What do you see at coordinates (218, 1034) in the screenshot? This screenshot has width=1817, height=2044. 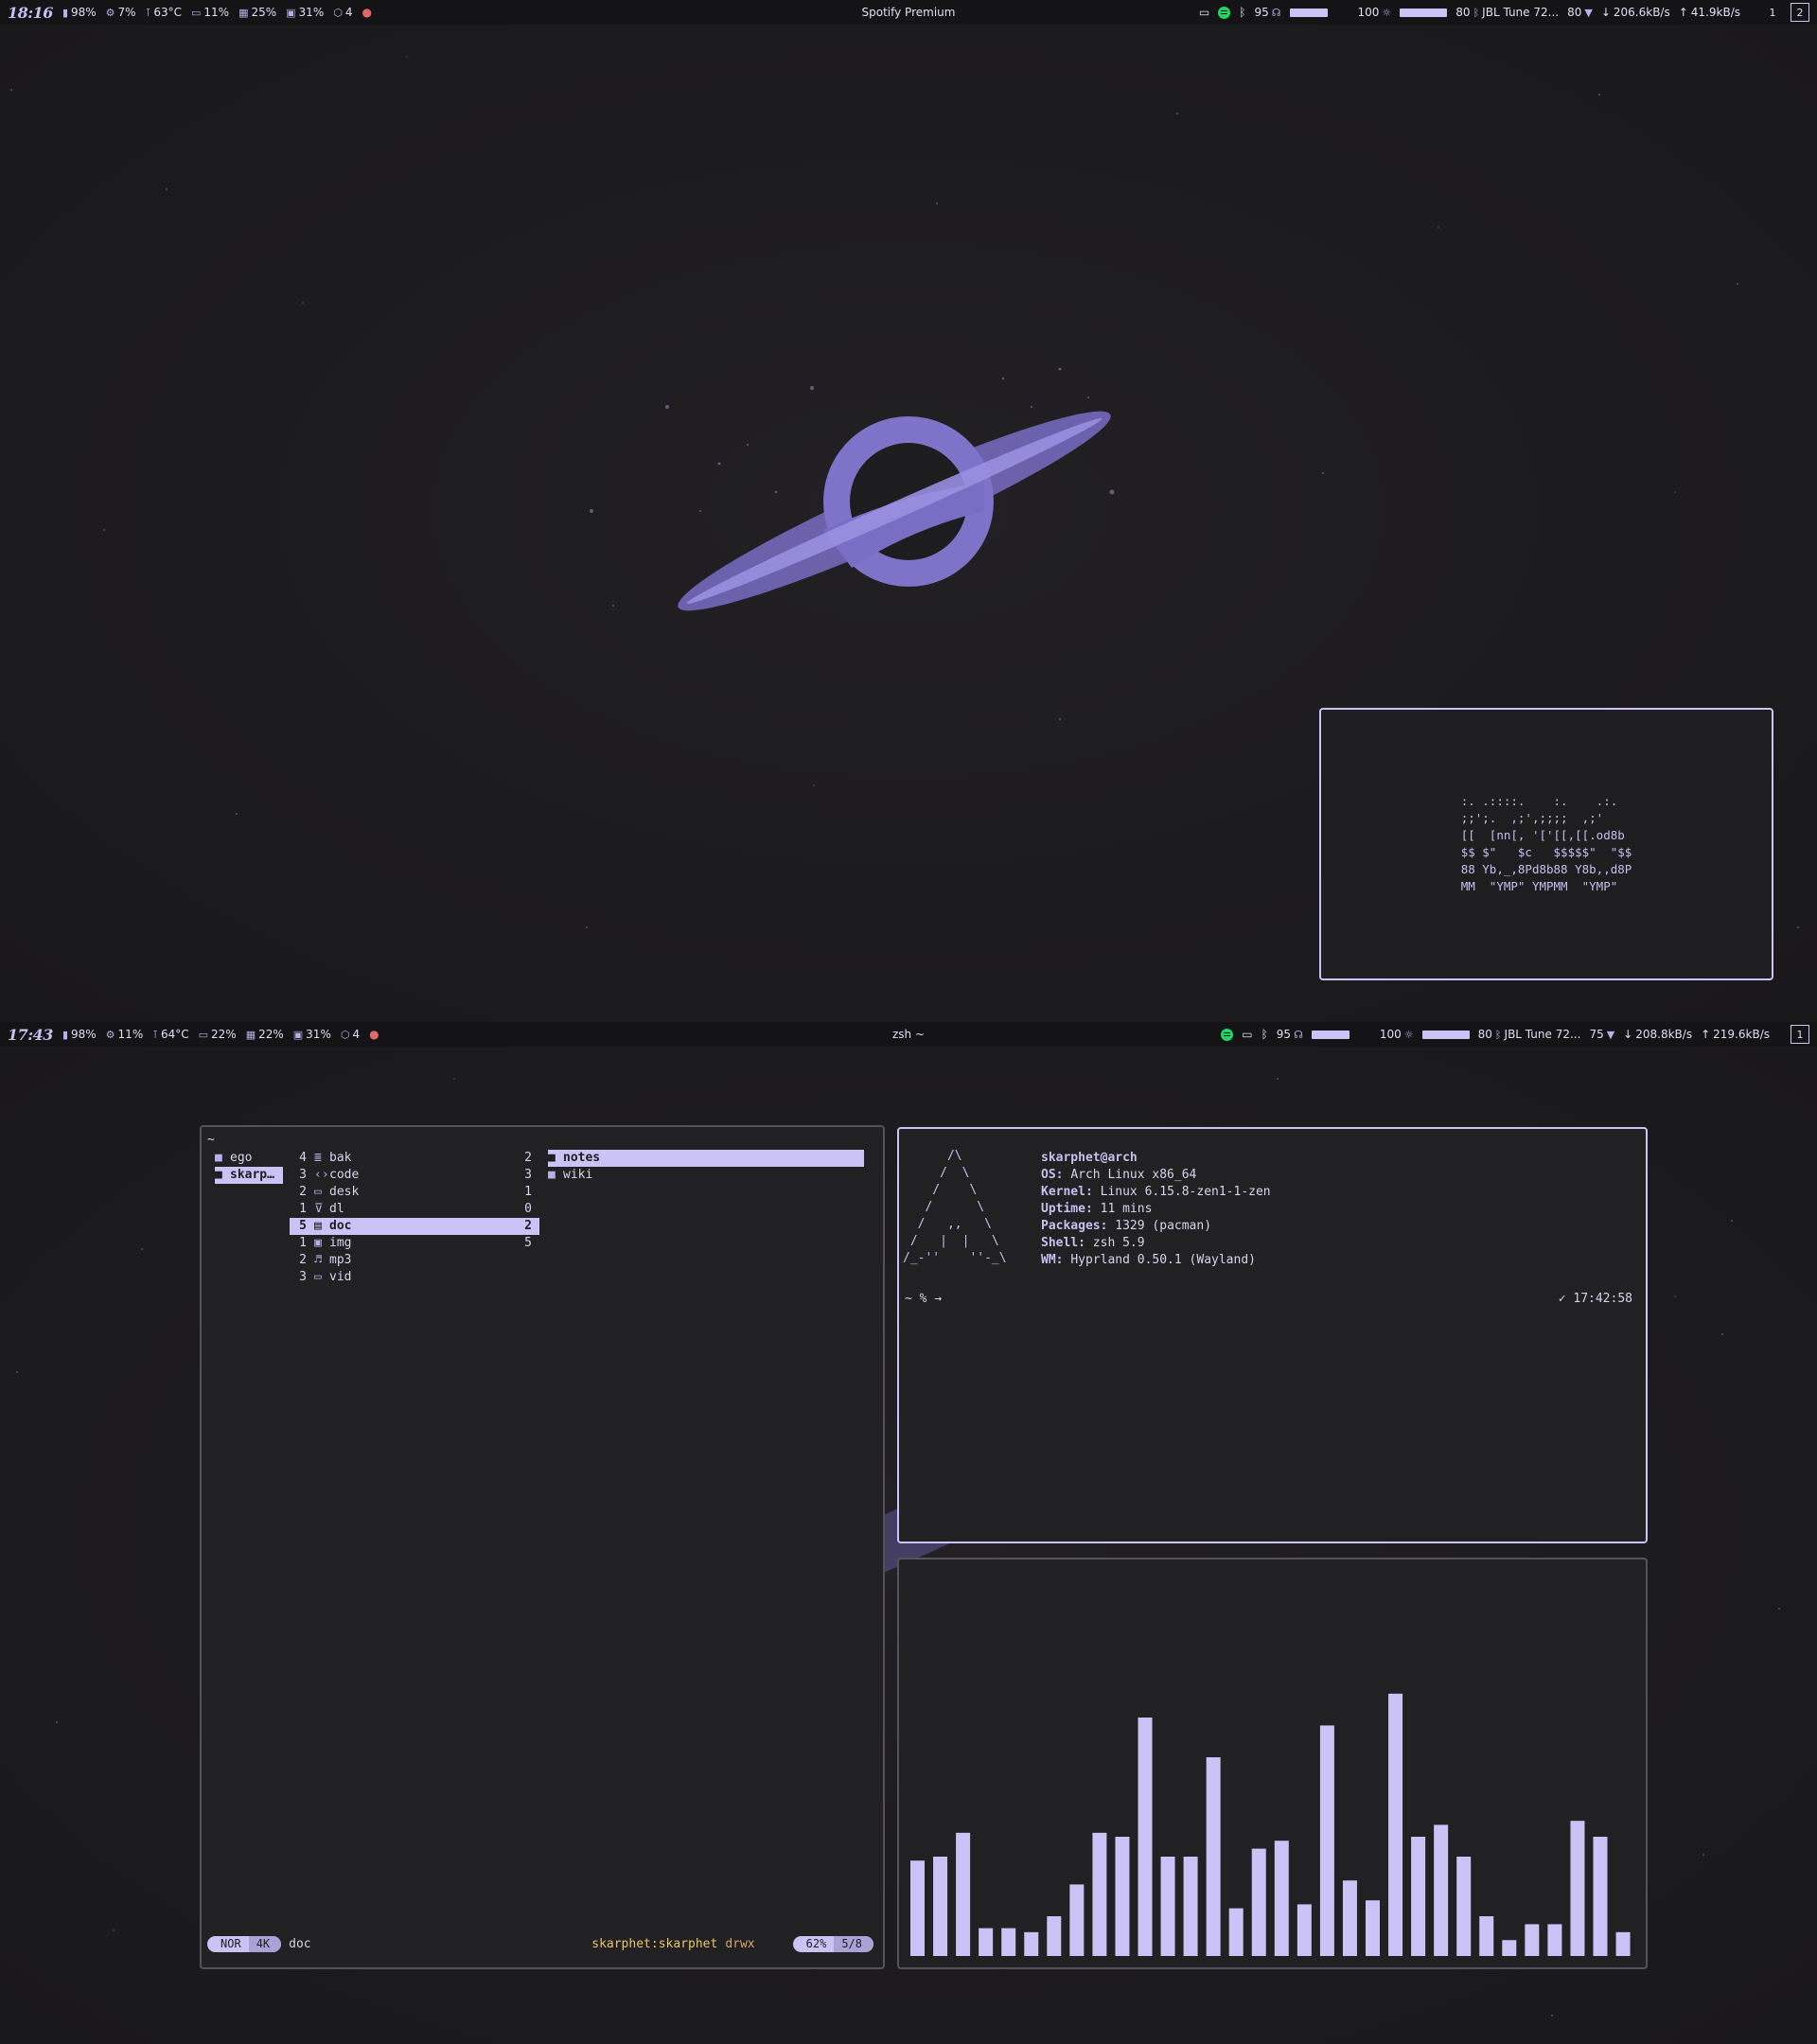 I see `gpu-module: ▭ 22%` at bounding box center [218, 1034].